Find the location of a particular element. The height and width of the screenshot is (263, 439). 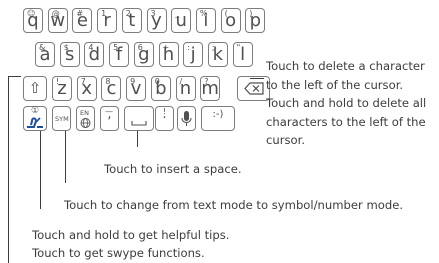

key-h-label: h is located at coordinates (168, 54).